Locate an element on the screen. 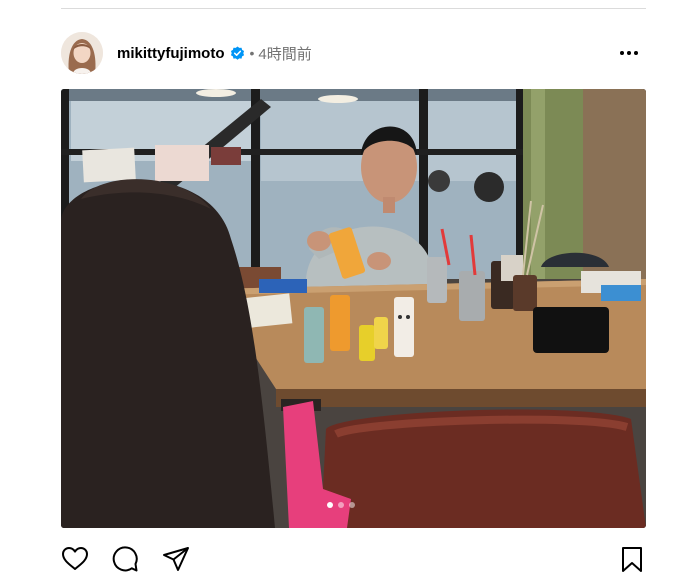  post-actions is located at coordinates (353, 559).